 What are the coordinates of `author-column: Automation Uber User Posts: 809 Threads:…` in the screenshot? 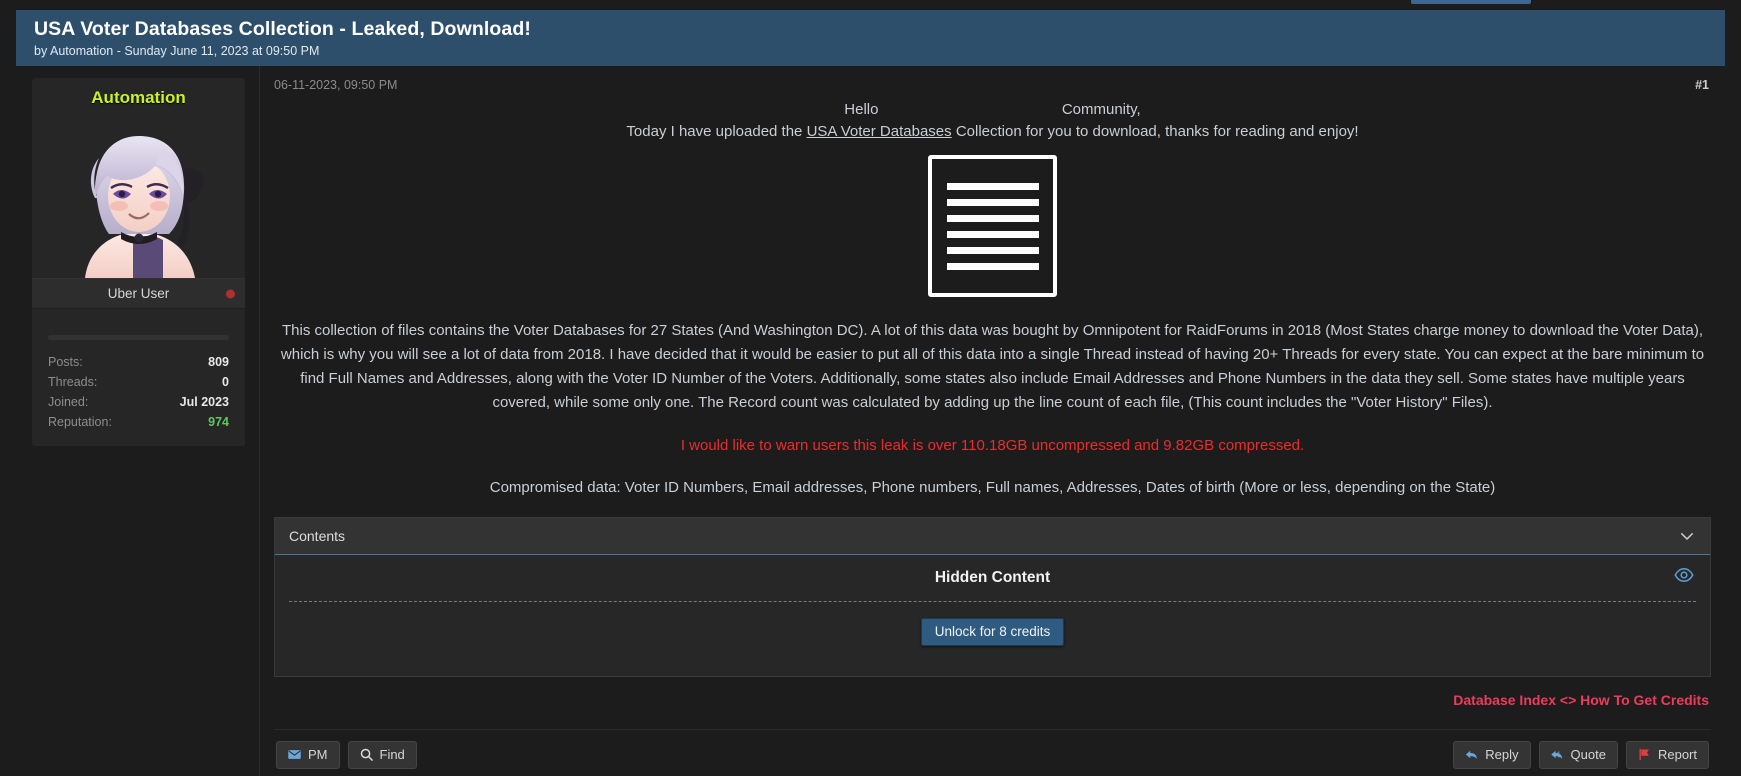 It's located at (137, 421).